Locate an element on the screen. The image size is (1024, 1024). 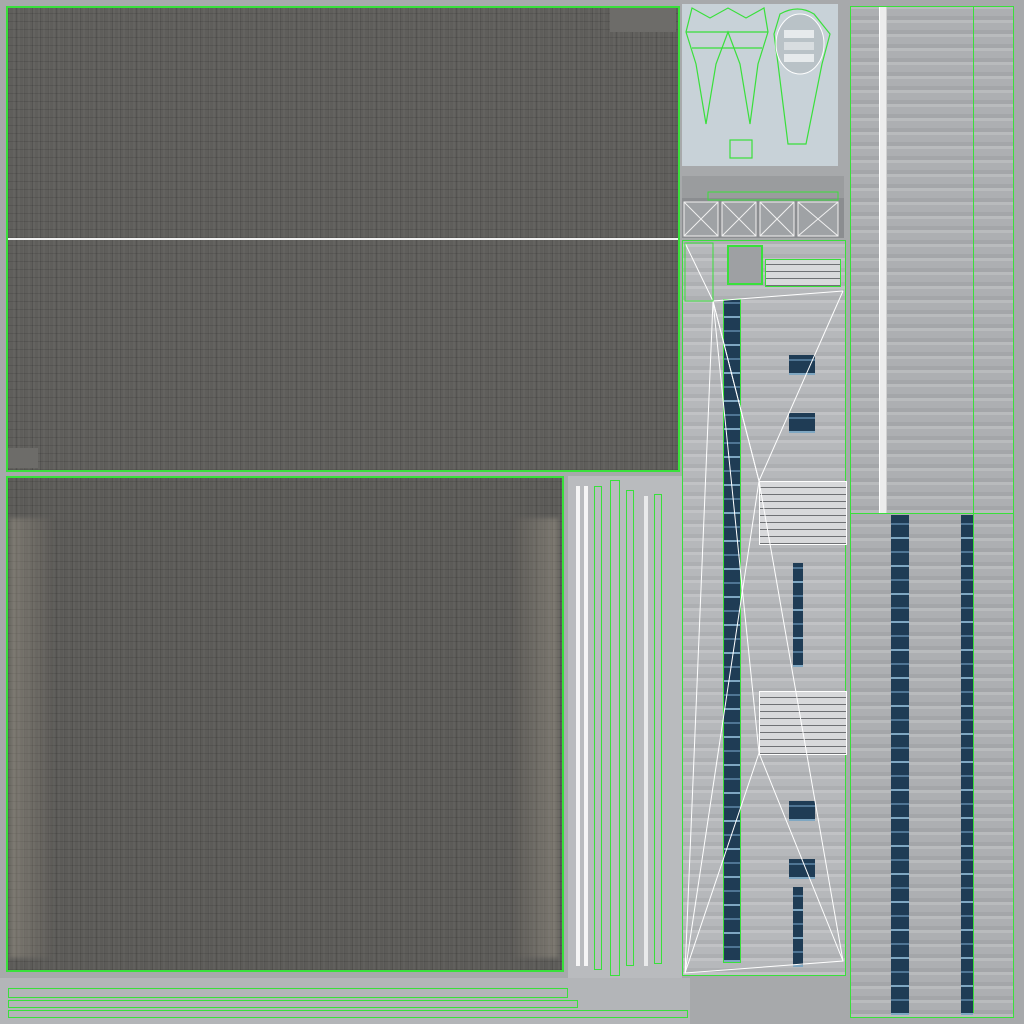
uv-trim-strip-group is located at coordinates (625, 727).